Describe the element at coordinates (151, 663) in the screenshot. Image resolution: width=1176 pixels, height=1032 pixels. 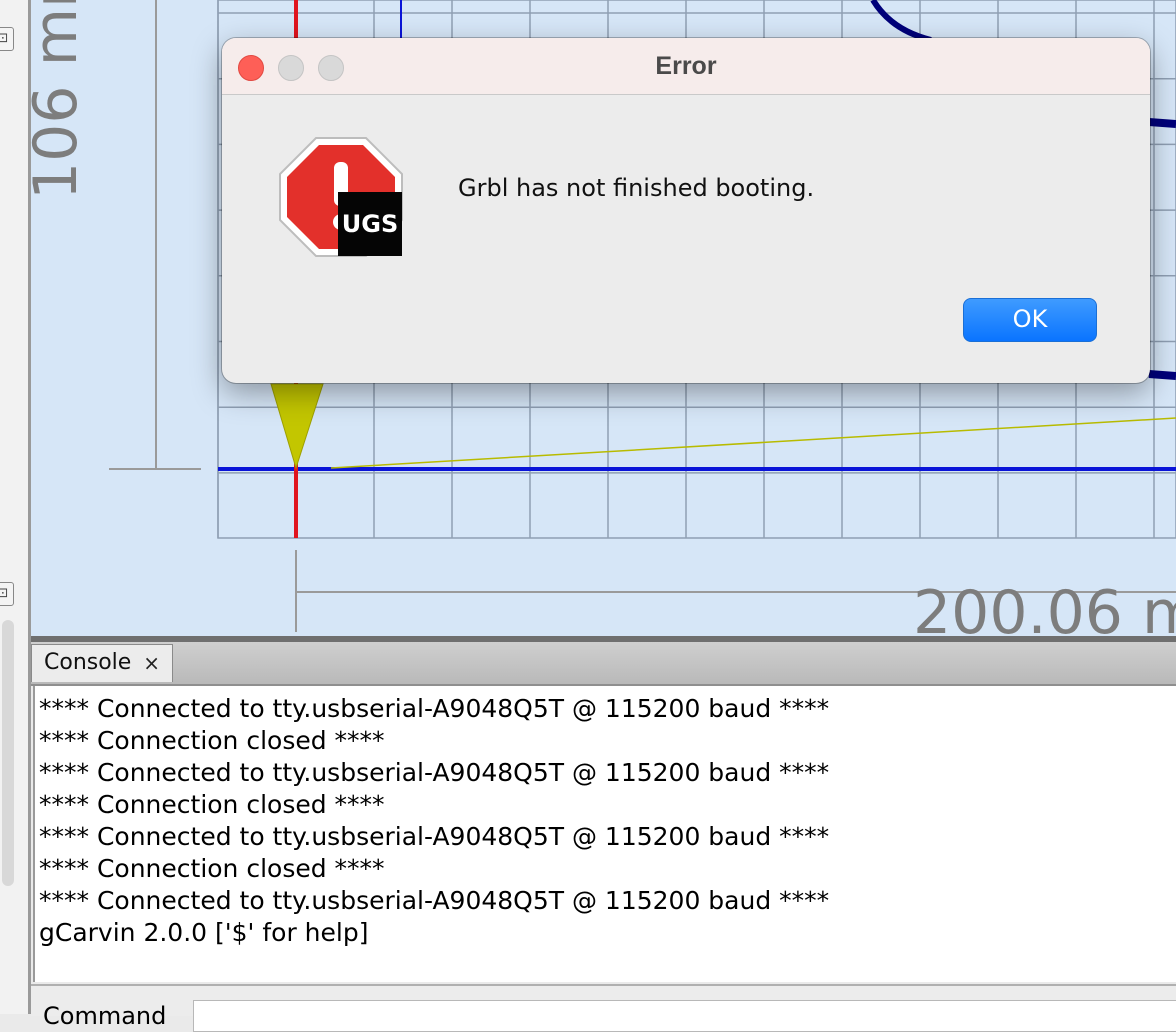
I see `close-icon: ×` at that location.